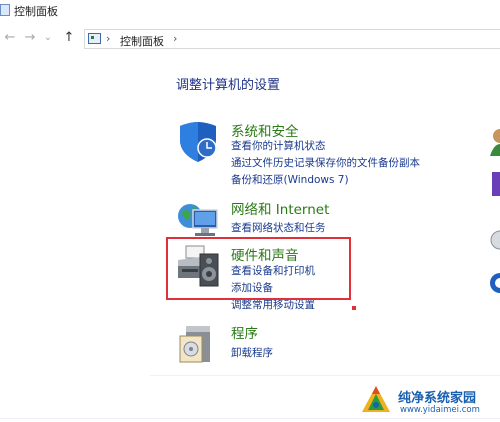  Describe the element at coordinates (94, 38) in the screenshot. I see `control-panel-address-icon` at that location.